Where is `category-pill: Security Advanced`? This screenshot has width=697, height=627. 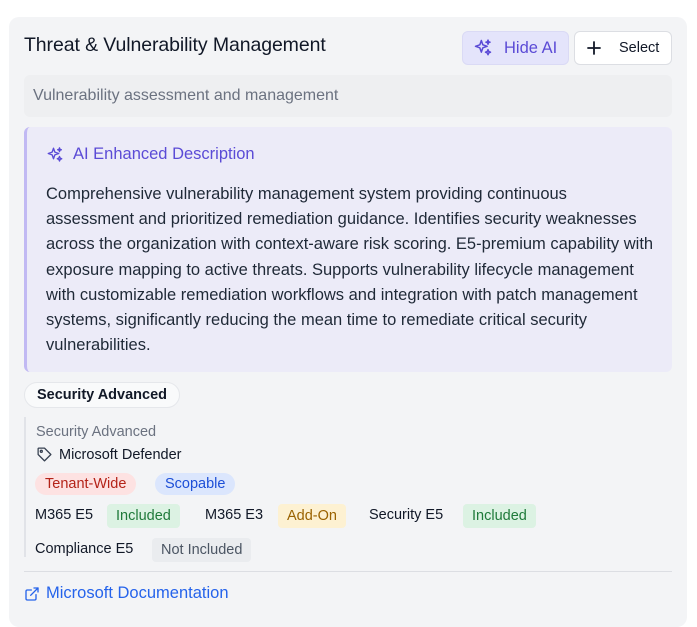 category-pill: Security Advanced is located at coordinates (102, 395).